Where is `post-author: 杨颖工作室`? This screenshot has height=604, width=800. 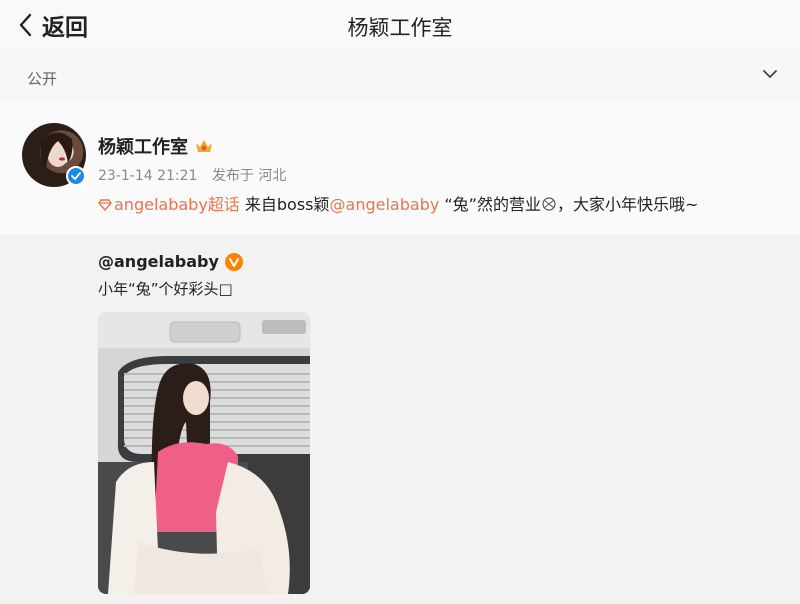 post-author: 杨颖工作室 is located at coordinates (156, 146).